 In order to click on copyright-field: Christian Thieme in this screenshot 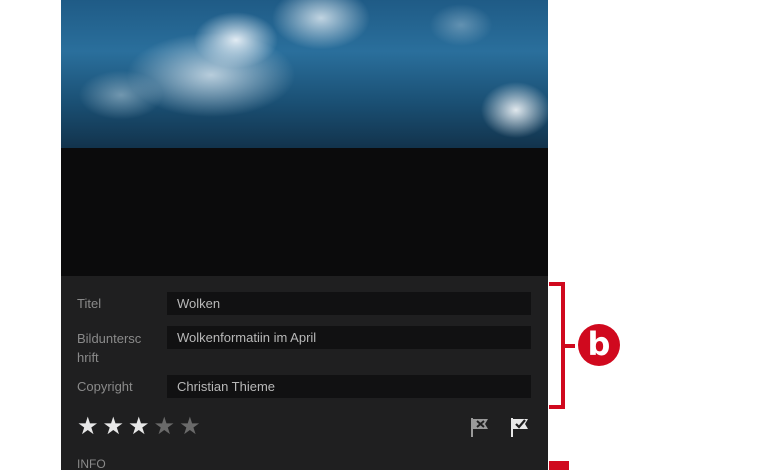, I will do `click(349, 386)`.